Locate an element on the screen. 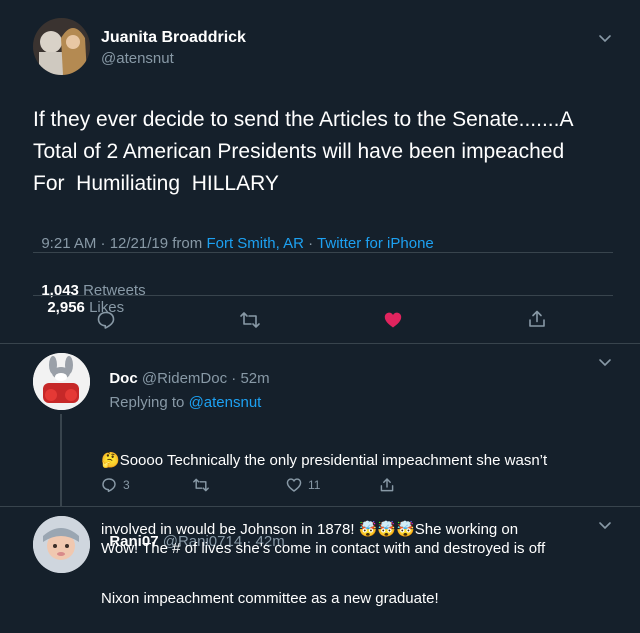 Image resolution: width=640 pixels, height=633 pixels. tweet-source: Twitter for iPhone is located at coordinates (375, 243).